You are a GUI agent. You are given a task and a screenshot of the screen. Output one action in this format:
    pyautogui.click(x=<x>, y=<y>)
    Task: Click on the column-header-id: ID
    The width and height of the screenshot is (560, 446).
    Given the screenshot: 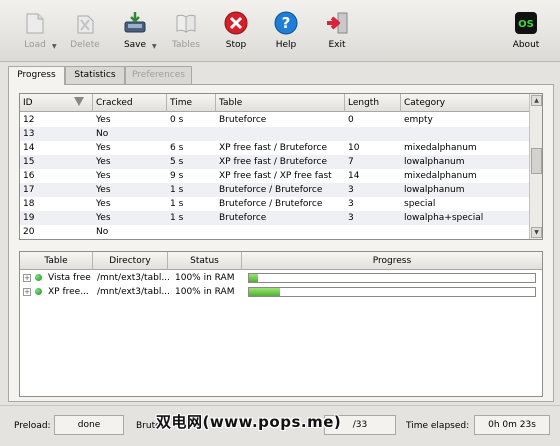 What is the action you would take?
    pyautogui.click(x=56, y=103)
    